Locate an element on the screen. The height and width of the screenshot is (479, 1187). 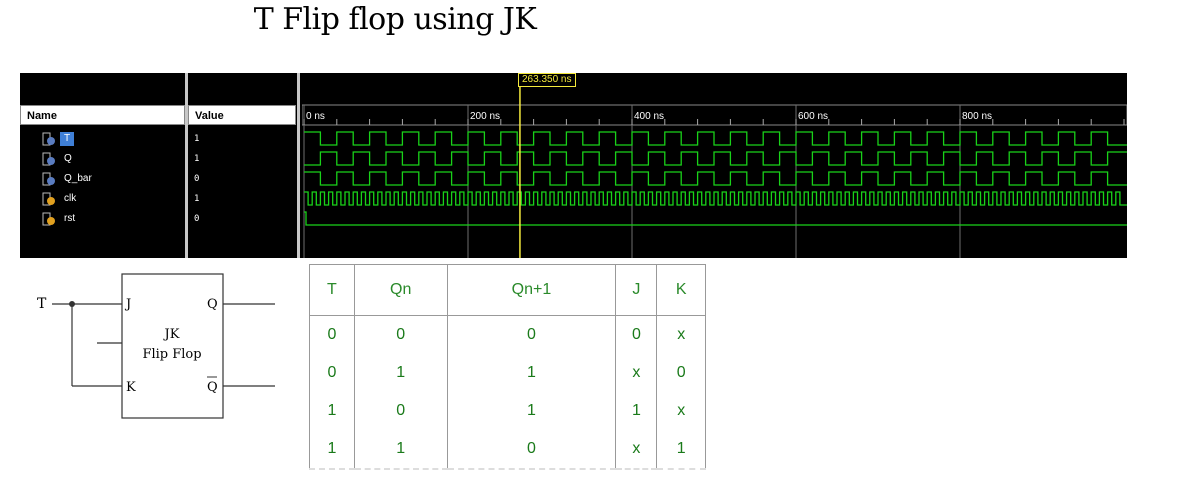
truth-table-header-row: T Qn Qn+1 J K is located at coordinates (507, 290).